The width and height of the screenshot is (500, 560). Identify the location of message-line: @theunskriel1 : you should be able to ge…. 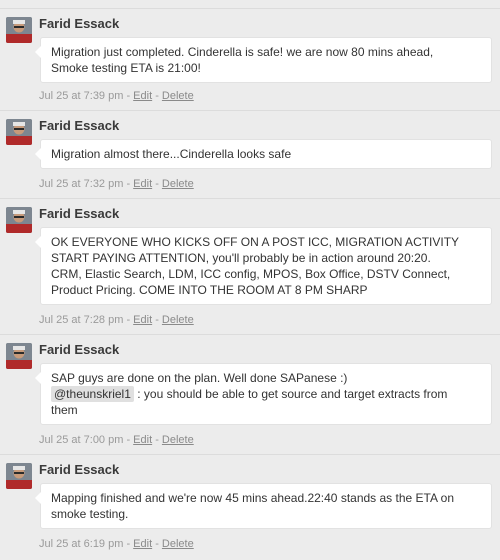
(266, 394).